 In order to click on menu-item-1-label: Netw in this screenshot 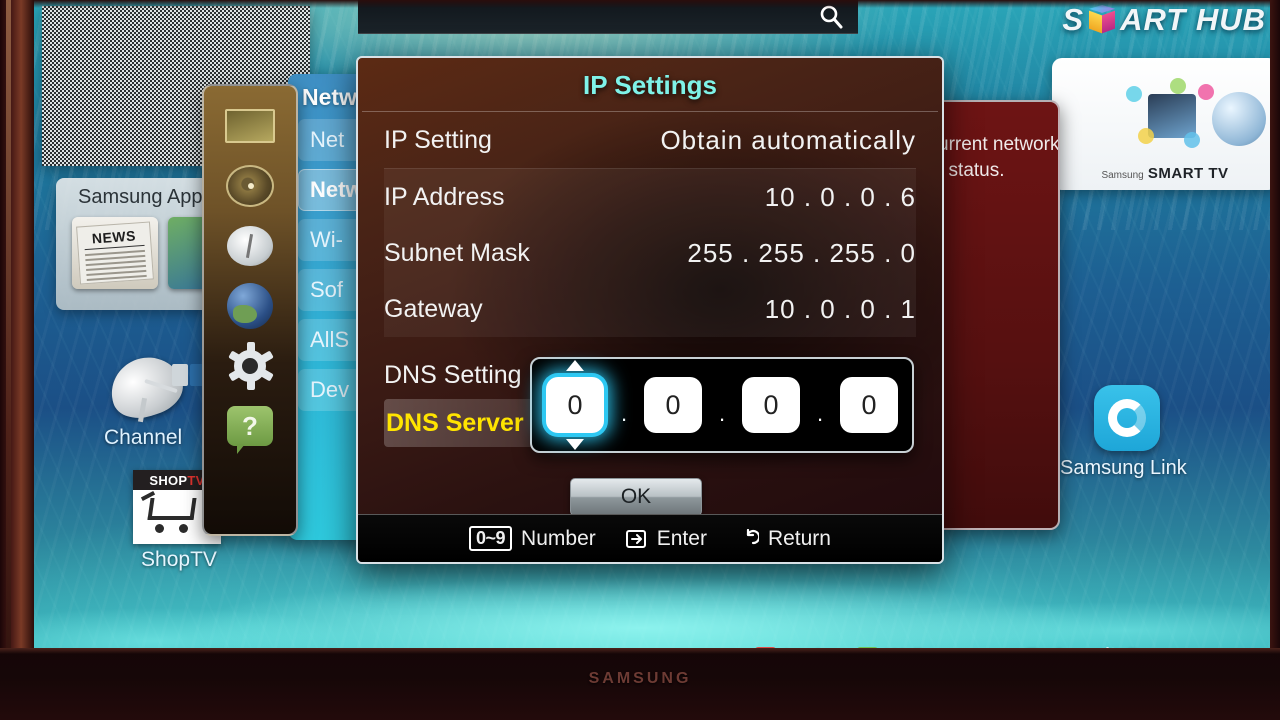, I will do `click(336, 189)`.